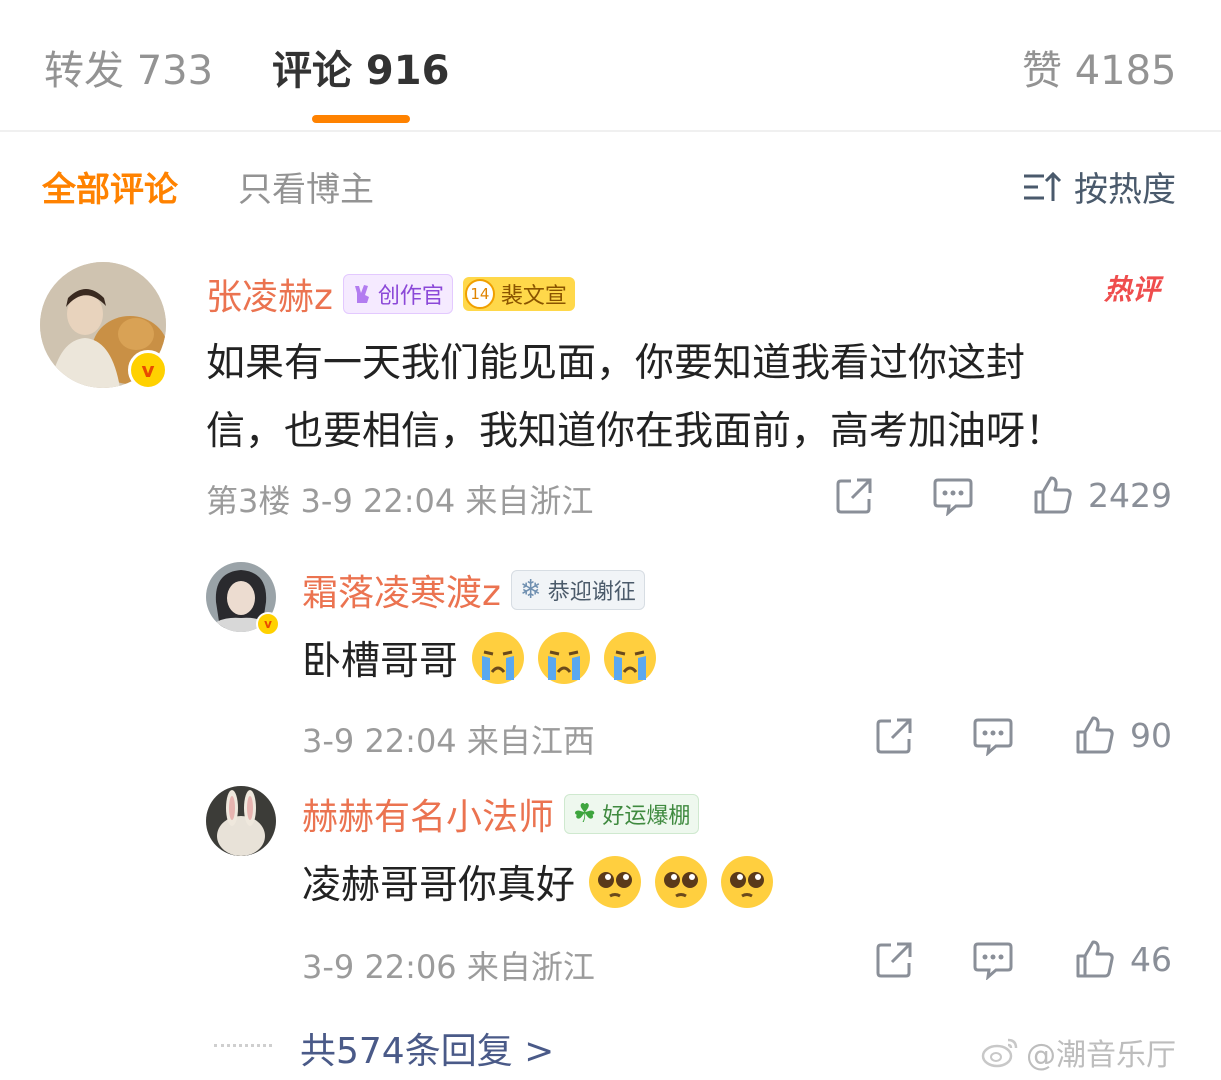 The height and width of the screenshot is (1080, 1221). I want to click on tab-like: 赞 4185, so click(1099, 67).